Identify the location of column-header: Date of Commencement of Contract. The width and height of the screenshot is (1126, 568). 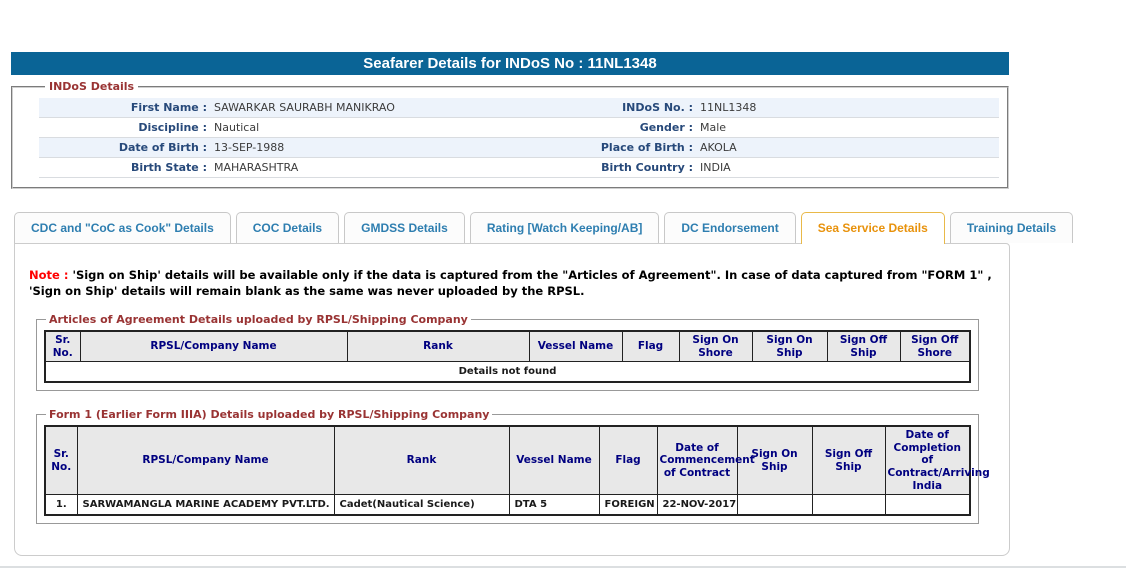
(705, 460).